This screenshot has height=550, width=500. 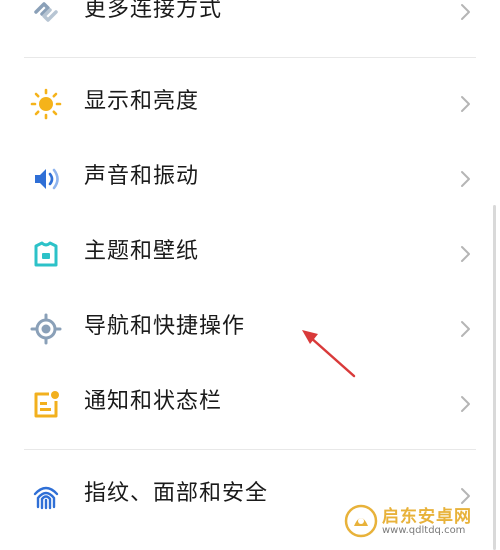 What do you see at coordinates (165, 326) in the screenshot?
I see `settings-item-label: 导航和快捷操作` at bounding box center [165, 326].